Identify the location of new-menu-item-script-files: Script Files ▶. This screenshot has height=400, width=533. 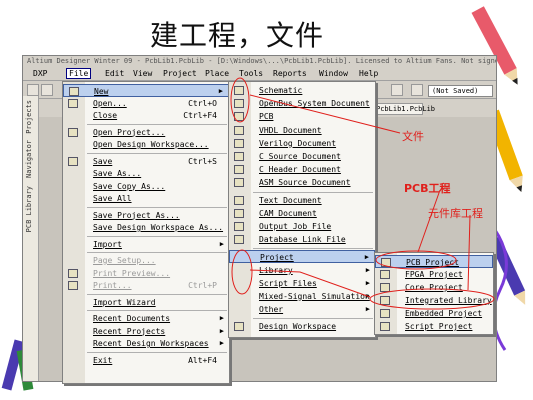
(302, 283).